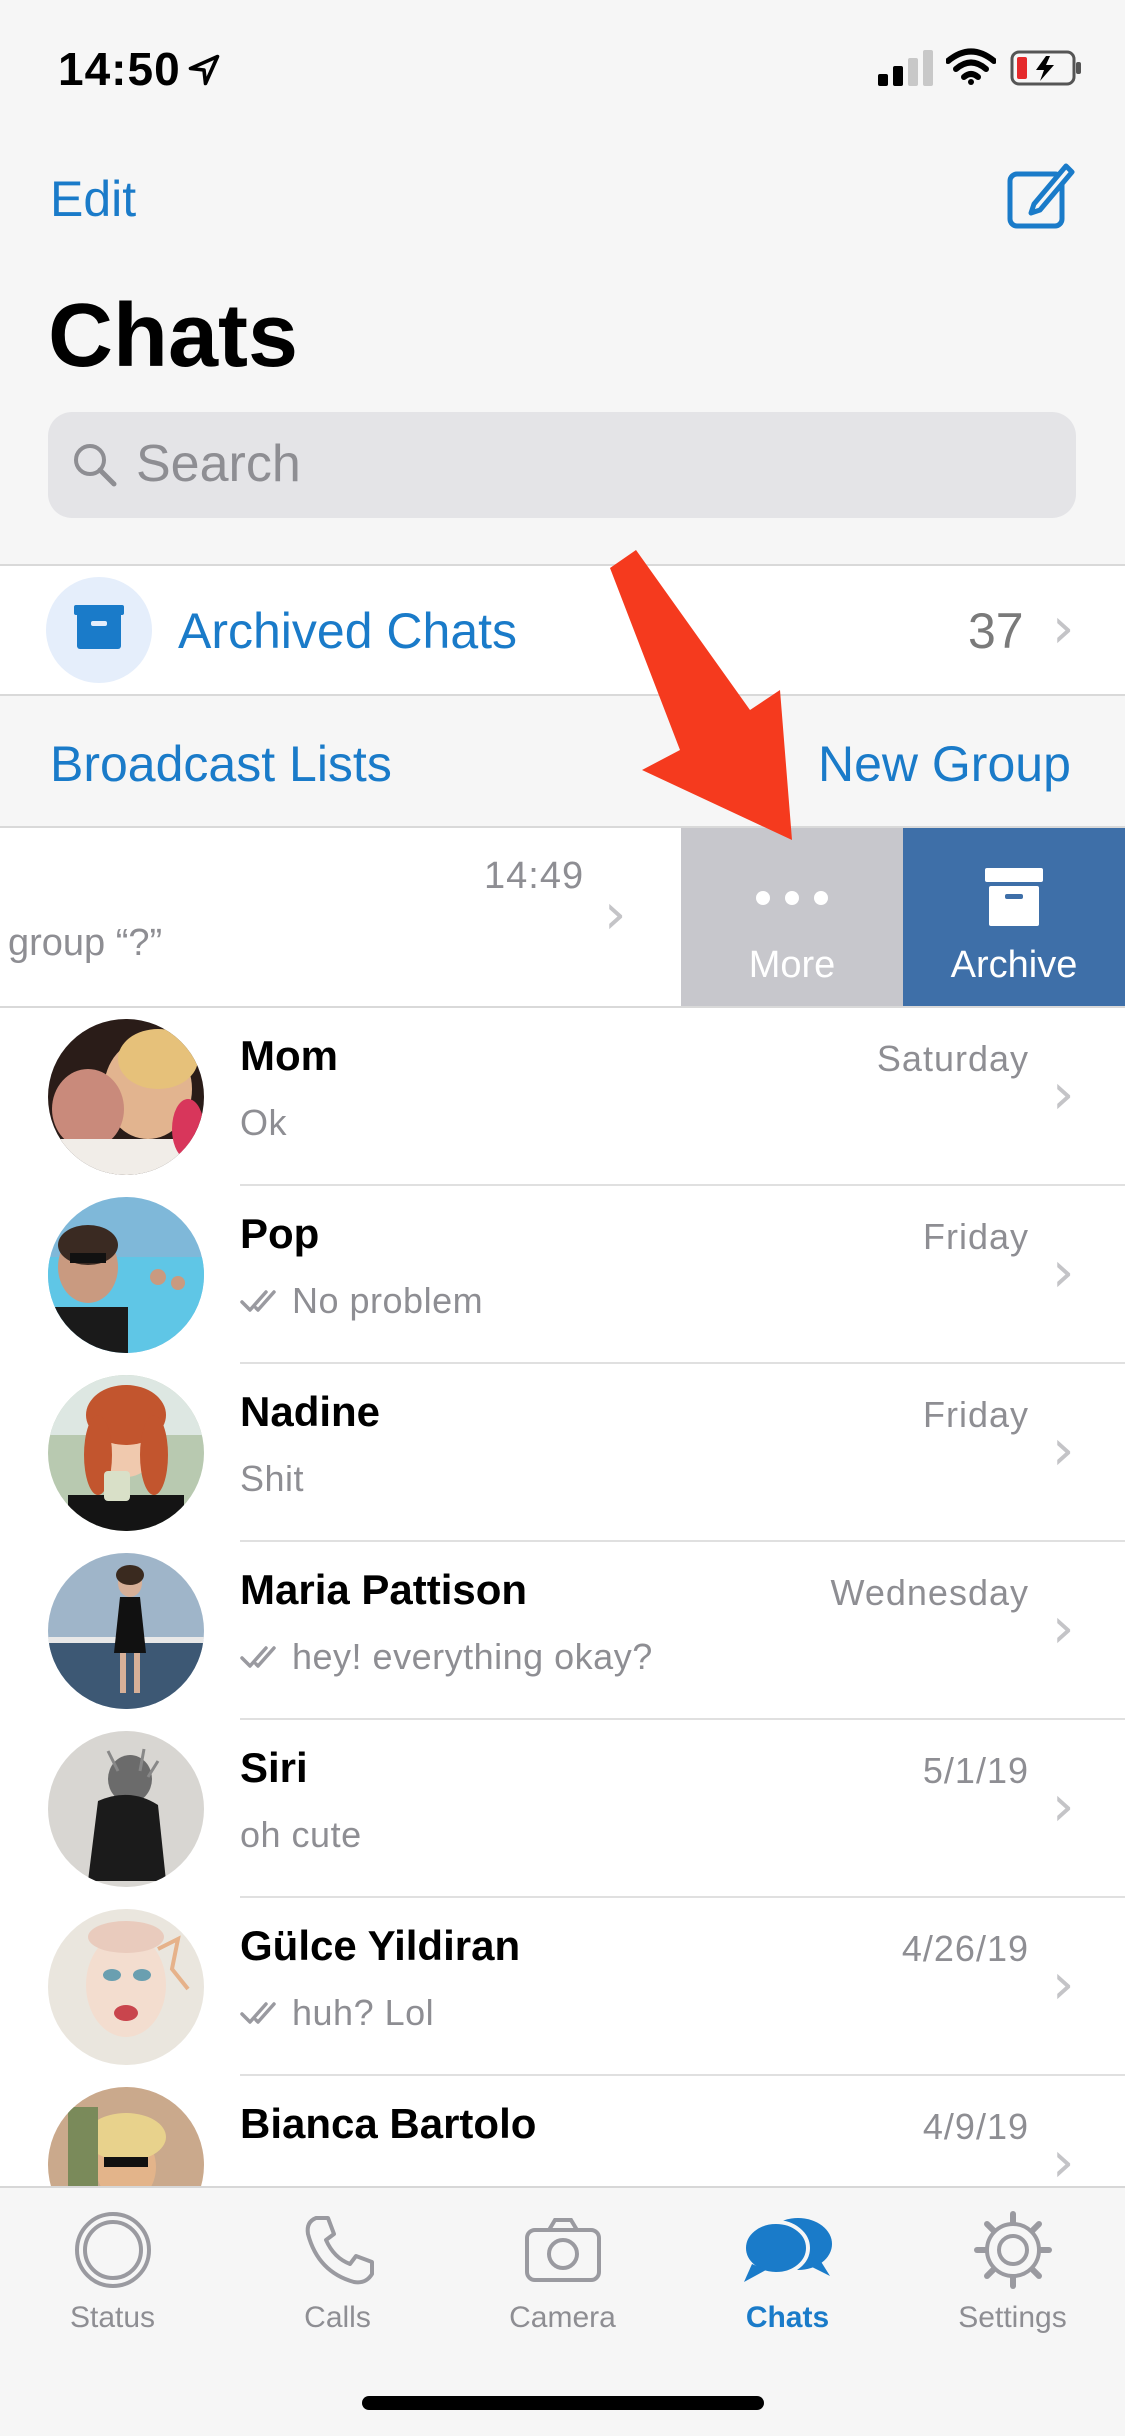  Describe the element at coordinates (562, 1987) in the screenshot. I see `chat-row: Gülce Yildiran 4/26/19 huh? Lol ›` at that location.